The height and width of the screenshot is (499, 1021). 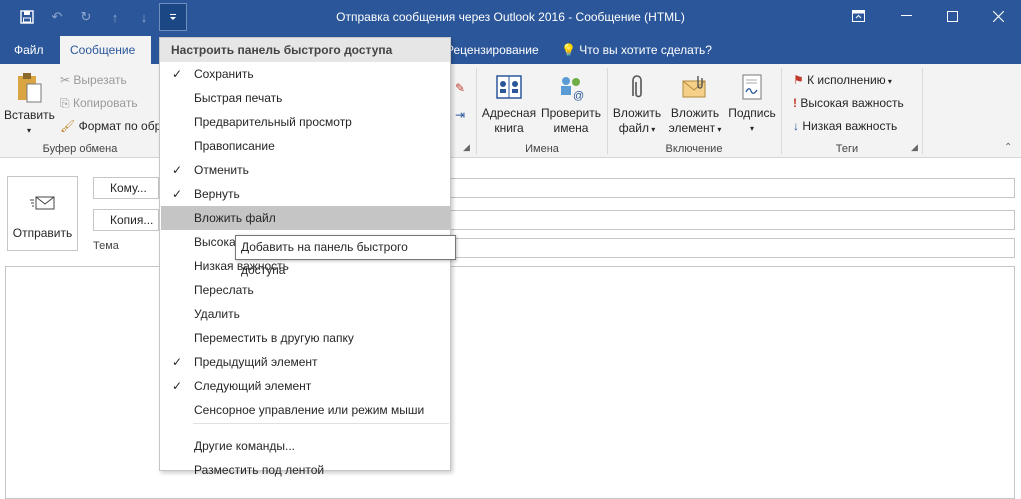 What do you see at coordinates (224, 290) in the screenshot?
I see `menu-item-label: Переслать` at bounding box center [224, 290].